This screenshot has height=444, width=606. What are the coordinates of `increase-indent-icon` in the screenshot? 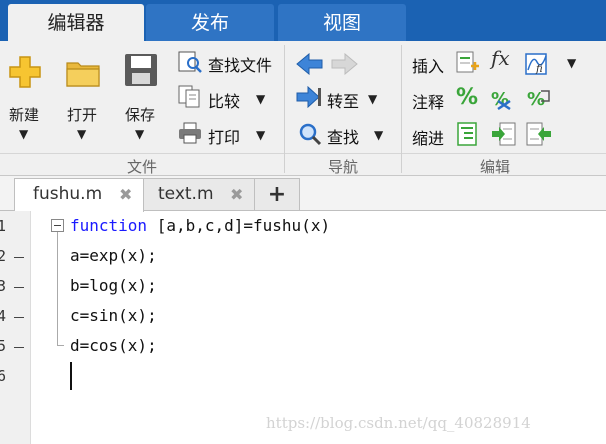 It's located at (504, 134).